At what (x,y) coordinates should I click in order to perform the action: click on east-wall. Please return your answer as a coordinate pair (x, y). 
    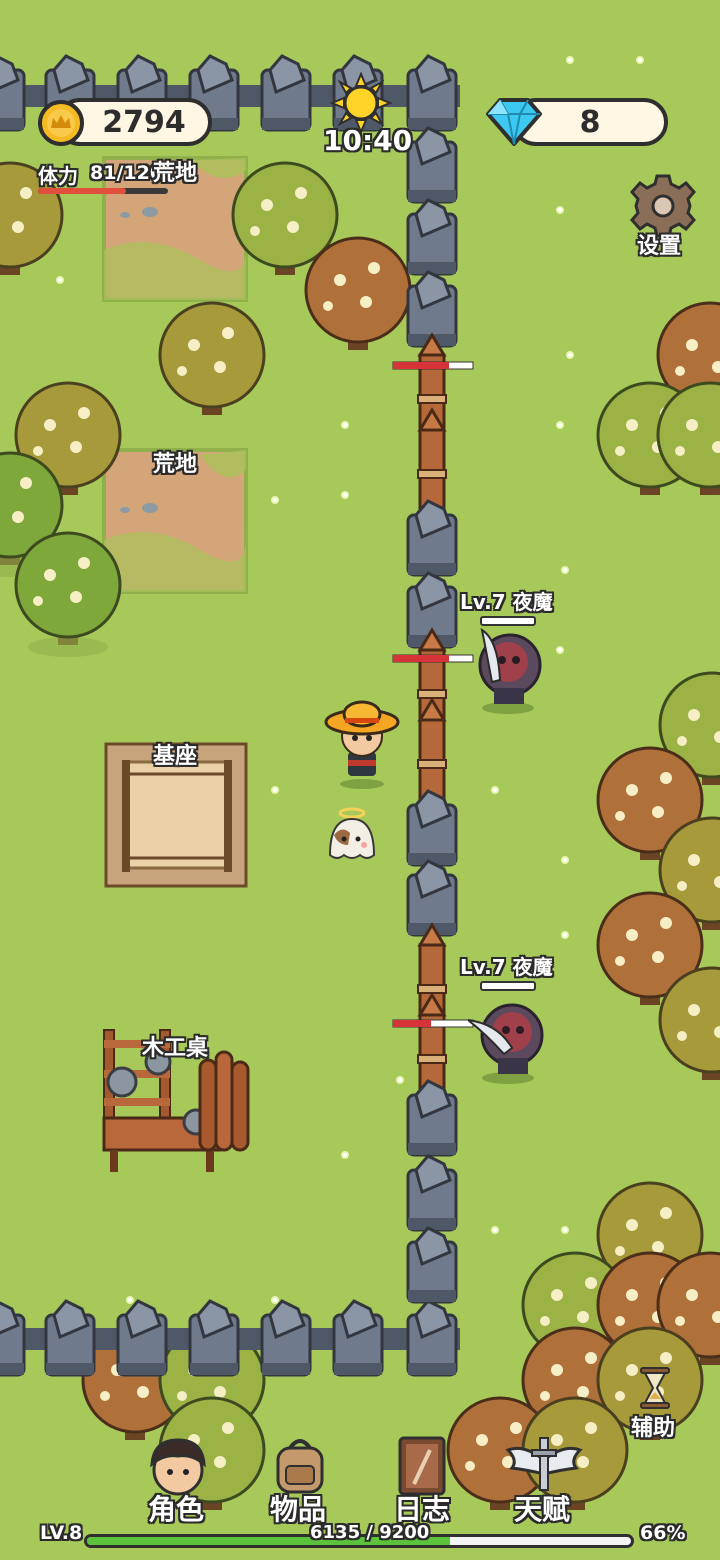
    Looking at the image, I should click on (432, 679).